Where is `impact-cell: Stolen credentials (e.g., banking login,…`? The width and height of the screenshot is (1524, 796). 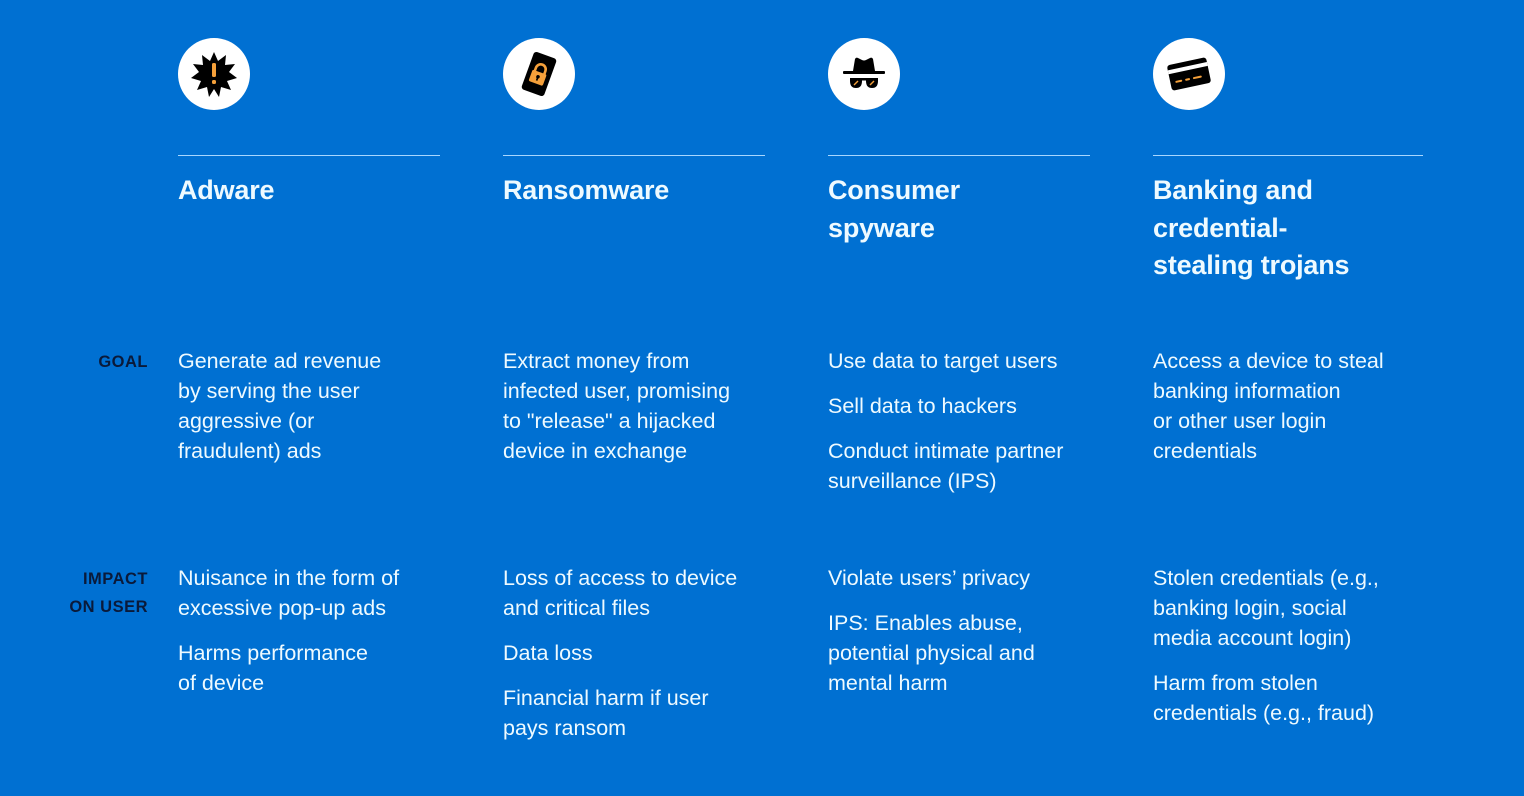
impact-cell: Stolen credentials (e.g., banking login,… is located at coordinates (1288, 653).